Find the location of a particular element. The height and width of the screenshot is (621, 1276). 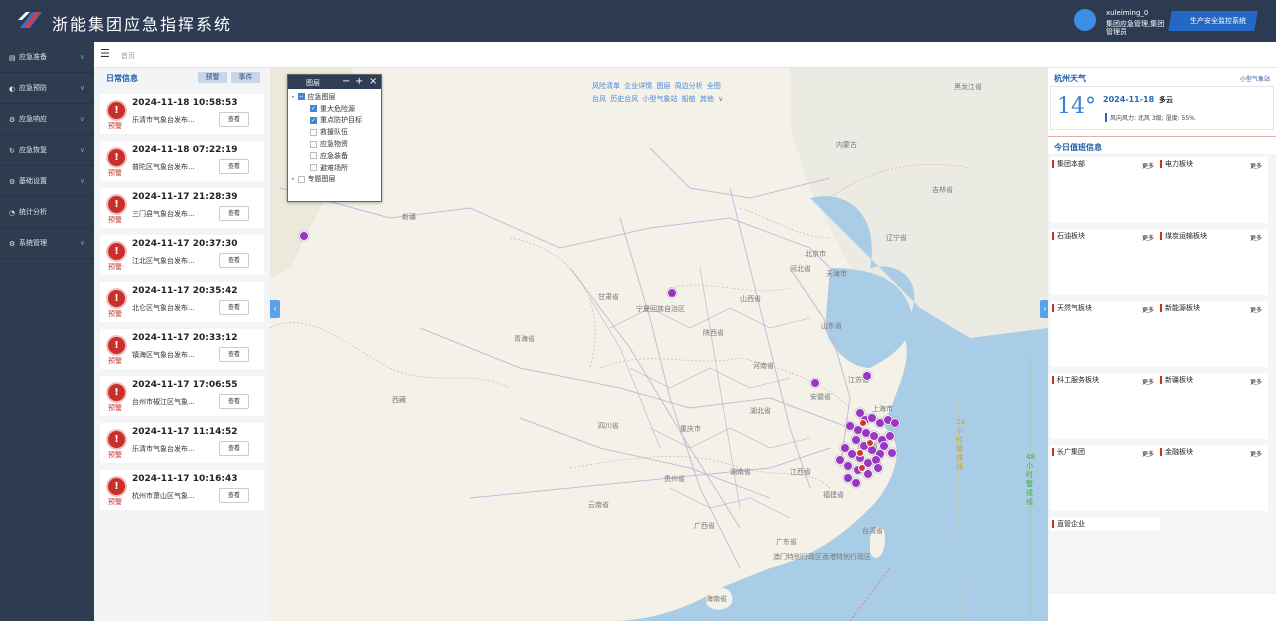

sidebar-item-prepare: ▤ 应急准备 ∨ is located at coordinates (47, 57).